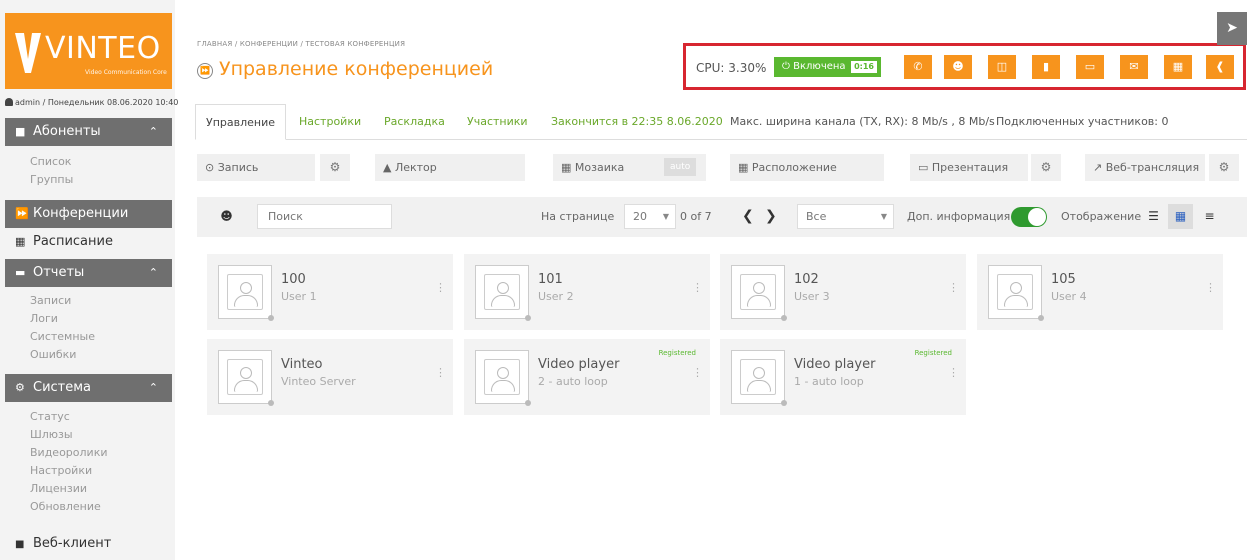  What do you see at coordinates (587, 292) in the screenshot?
I see `participant-card: 101 User 2 ⋮` at bounding box center [587, 292].